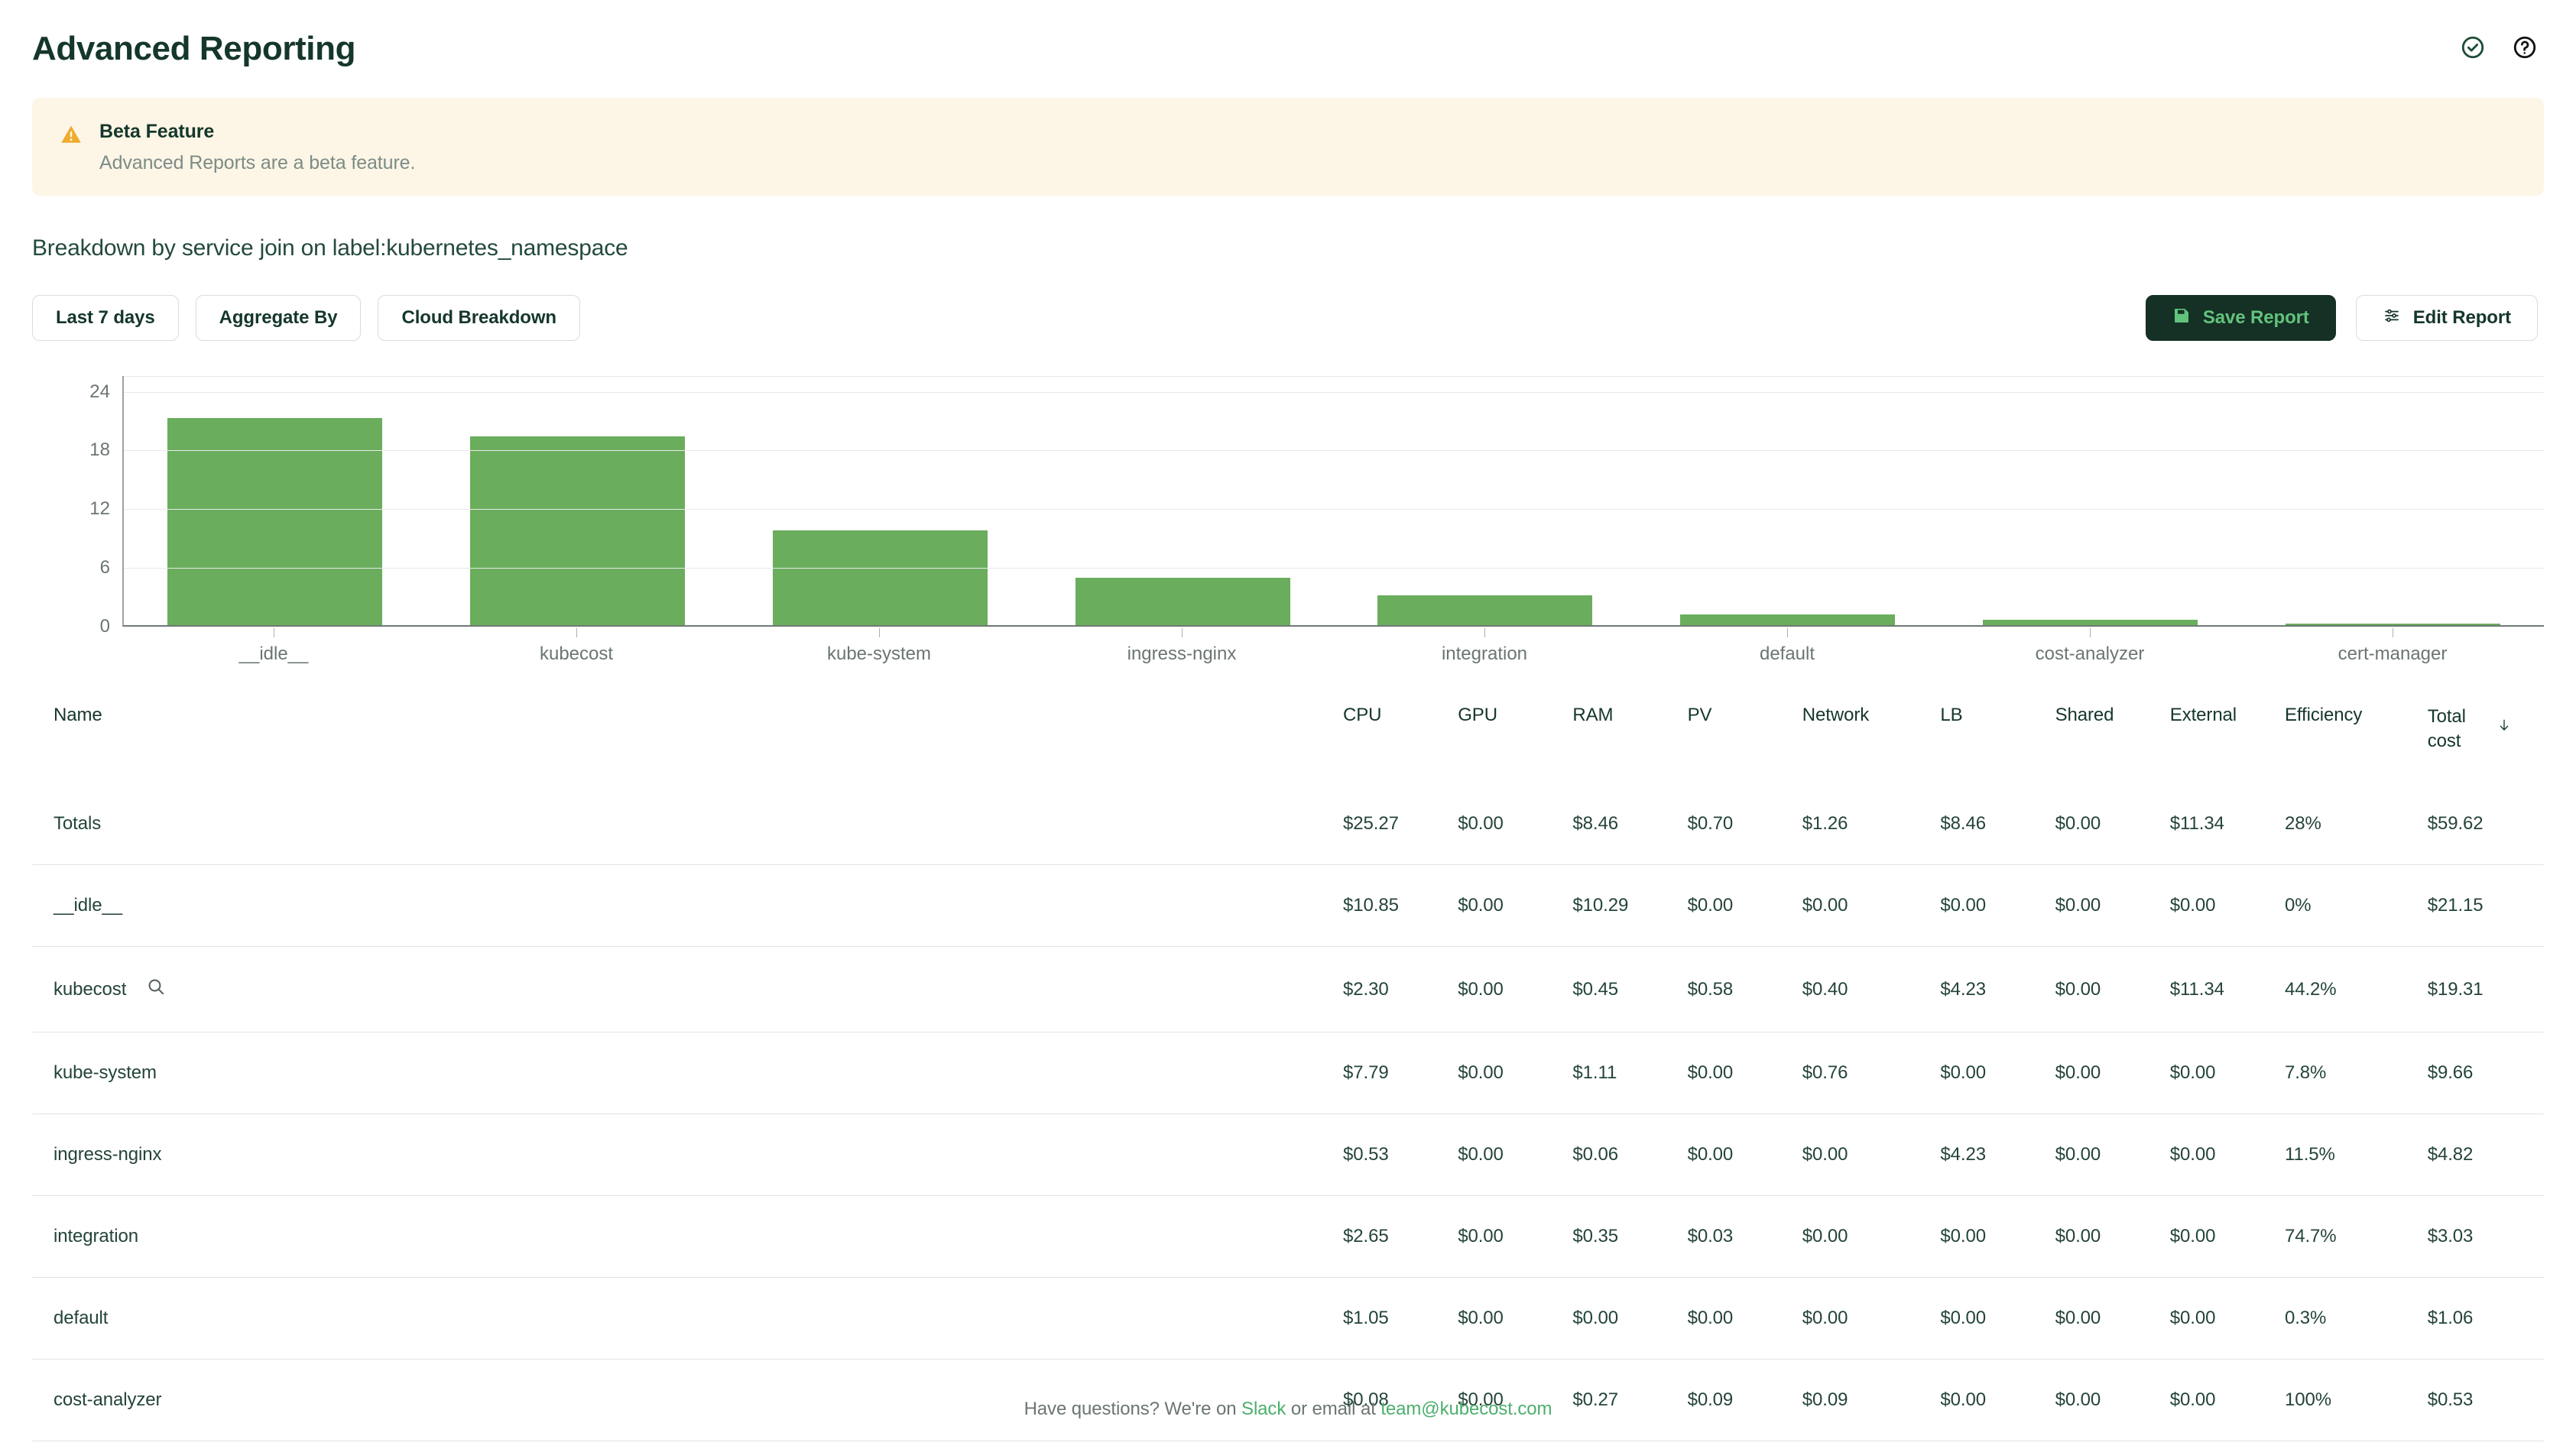 This screenshot has width=2576, height=1449. Describe the element at coordinates (1400, 1445) in the screenshot. I see `table-cell-cpu: $0.02` at that location.